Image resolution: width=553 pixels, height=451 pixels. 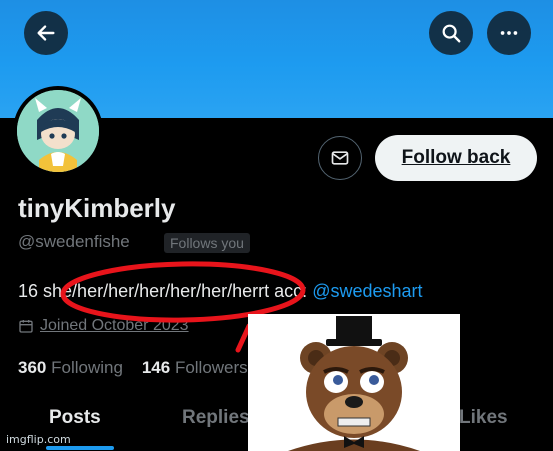 I want to click on tab-replies: Replies, so click(x=216, y=418).